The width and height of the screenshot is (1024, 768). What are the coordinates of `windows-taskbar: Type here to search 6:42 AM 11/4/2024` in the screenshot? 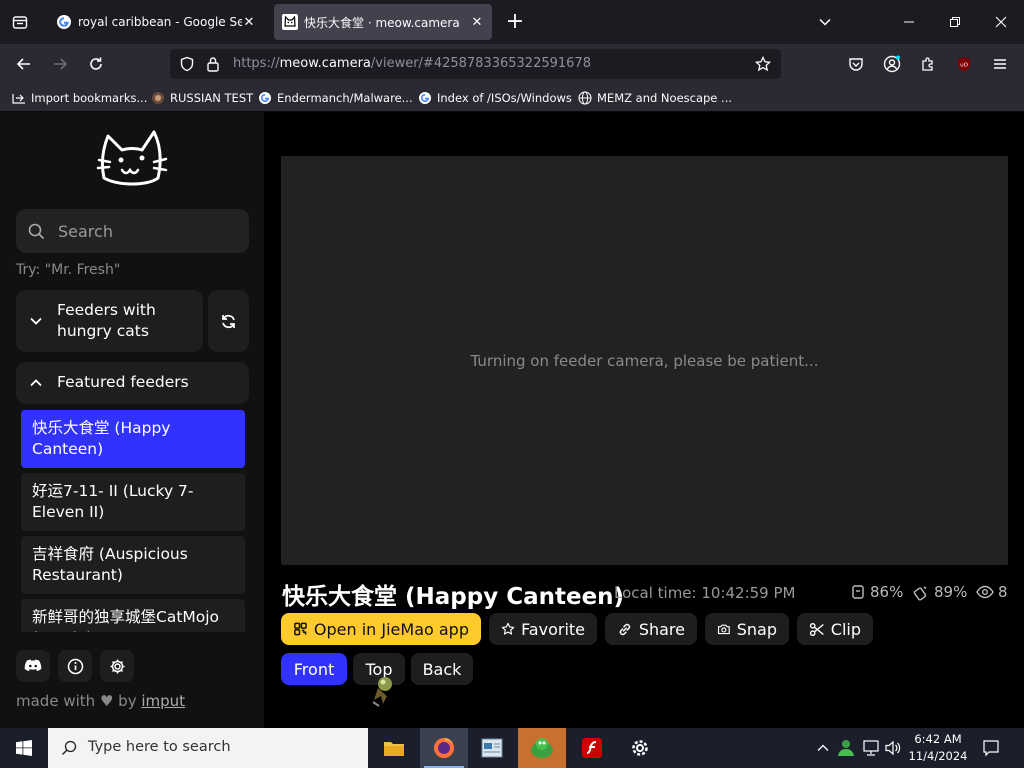 It's located at (512, 748).